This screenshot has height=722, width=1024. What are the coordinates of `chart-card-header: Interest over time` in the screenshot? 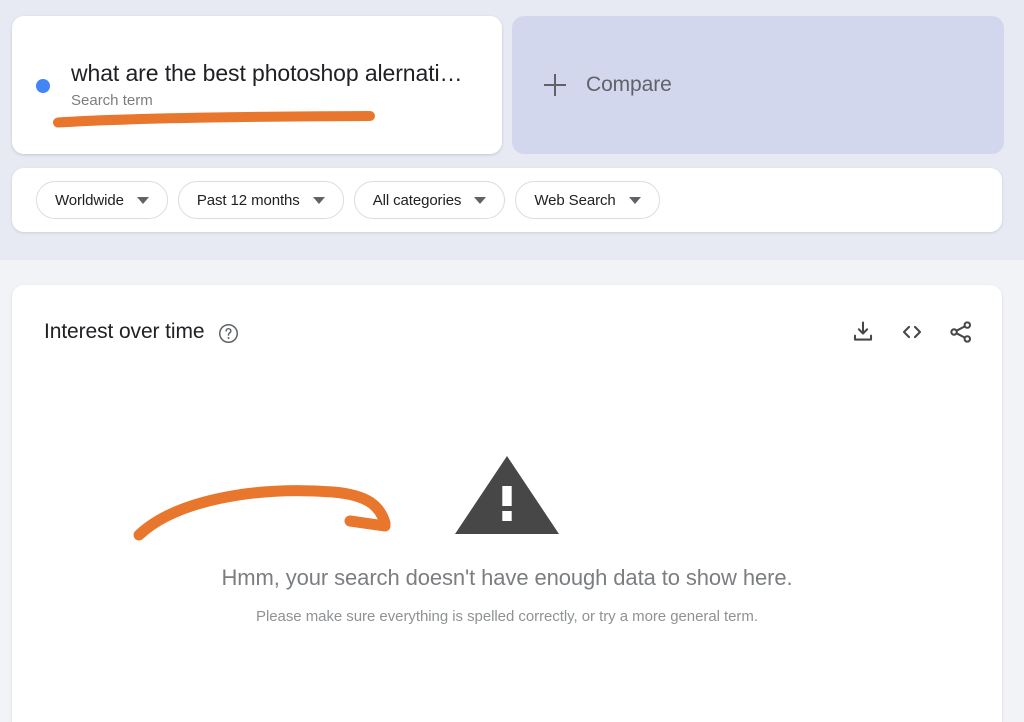 It's located at (507, 332).